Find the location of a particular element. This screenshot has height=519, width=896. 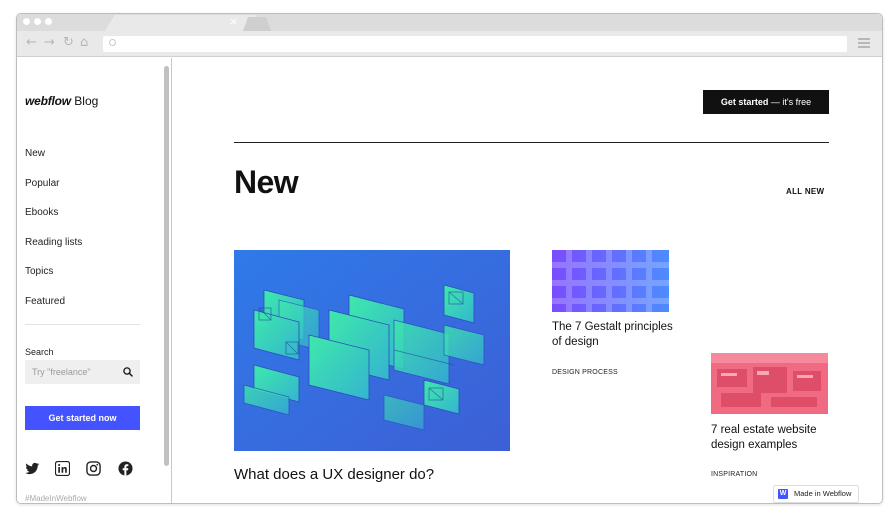

search-input is located at coordinates (71, 372).